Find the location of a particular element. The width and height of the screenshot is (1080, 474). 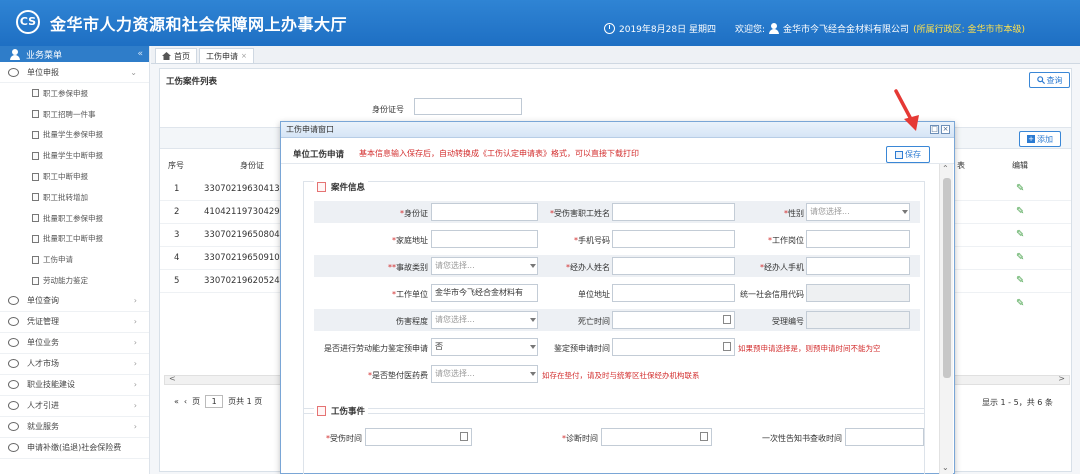

scroll-right-icon: > is located at coordinates (1061, 378).